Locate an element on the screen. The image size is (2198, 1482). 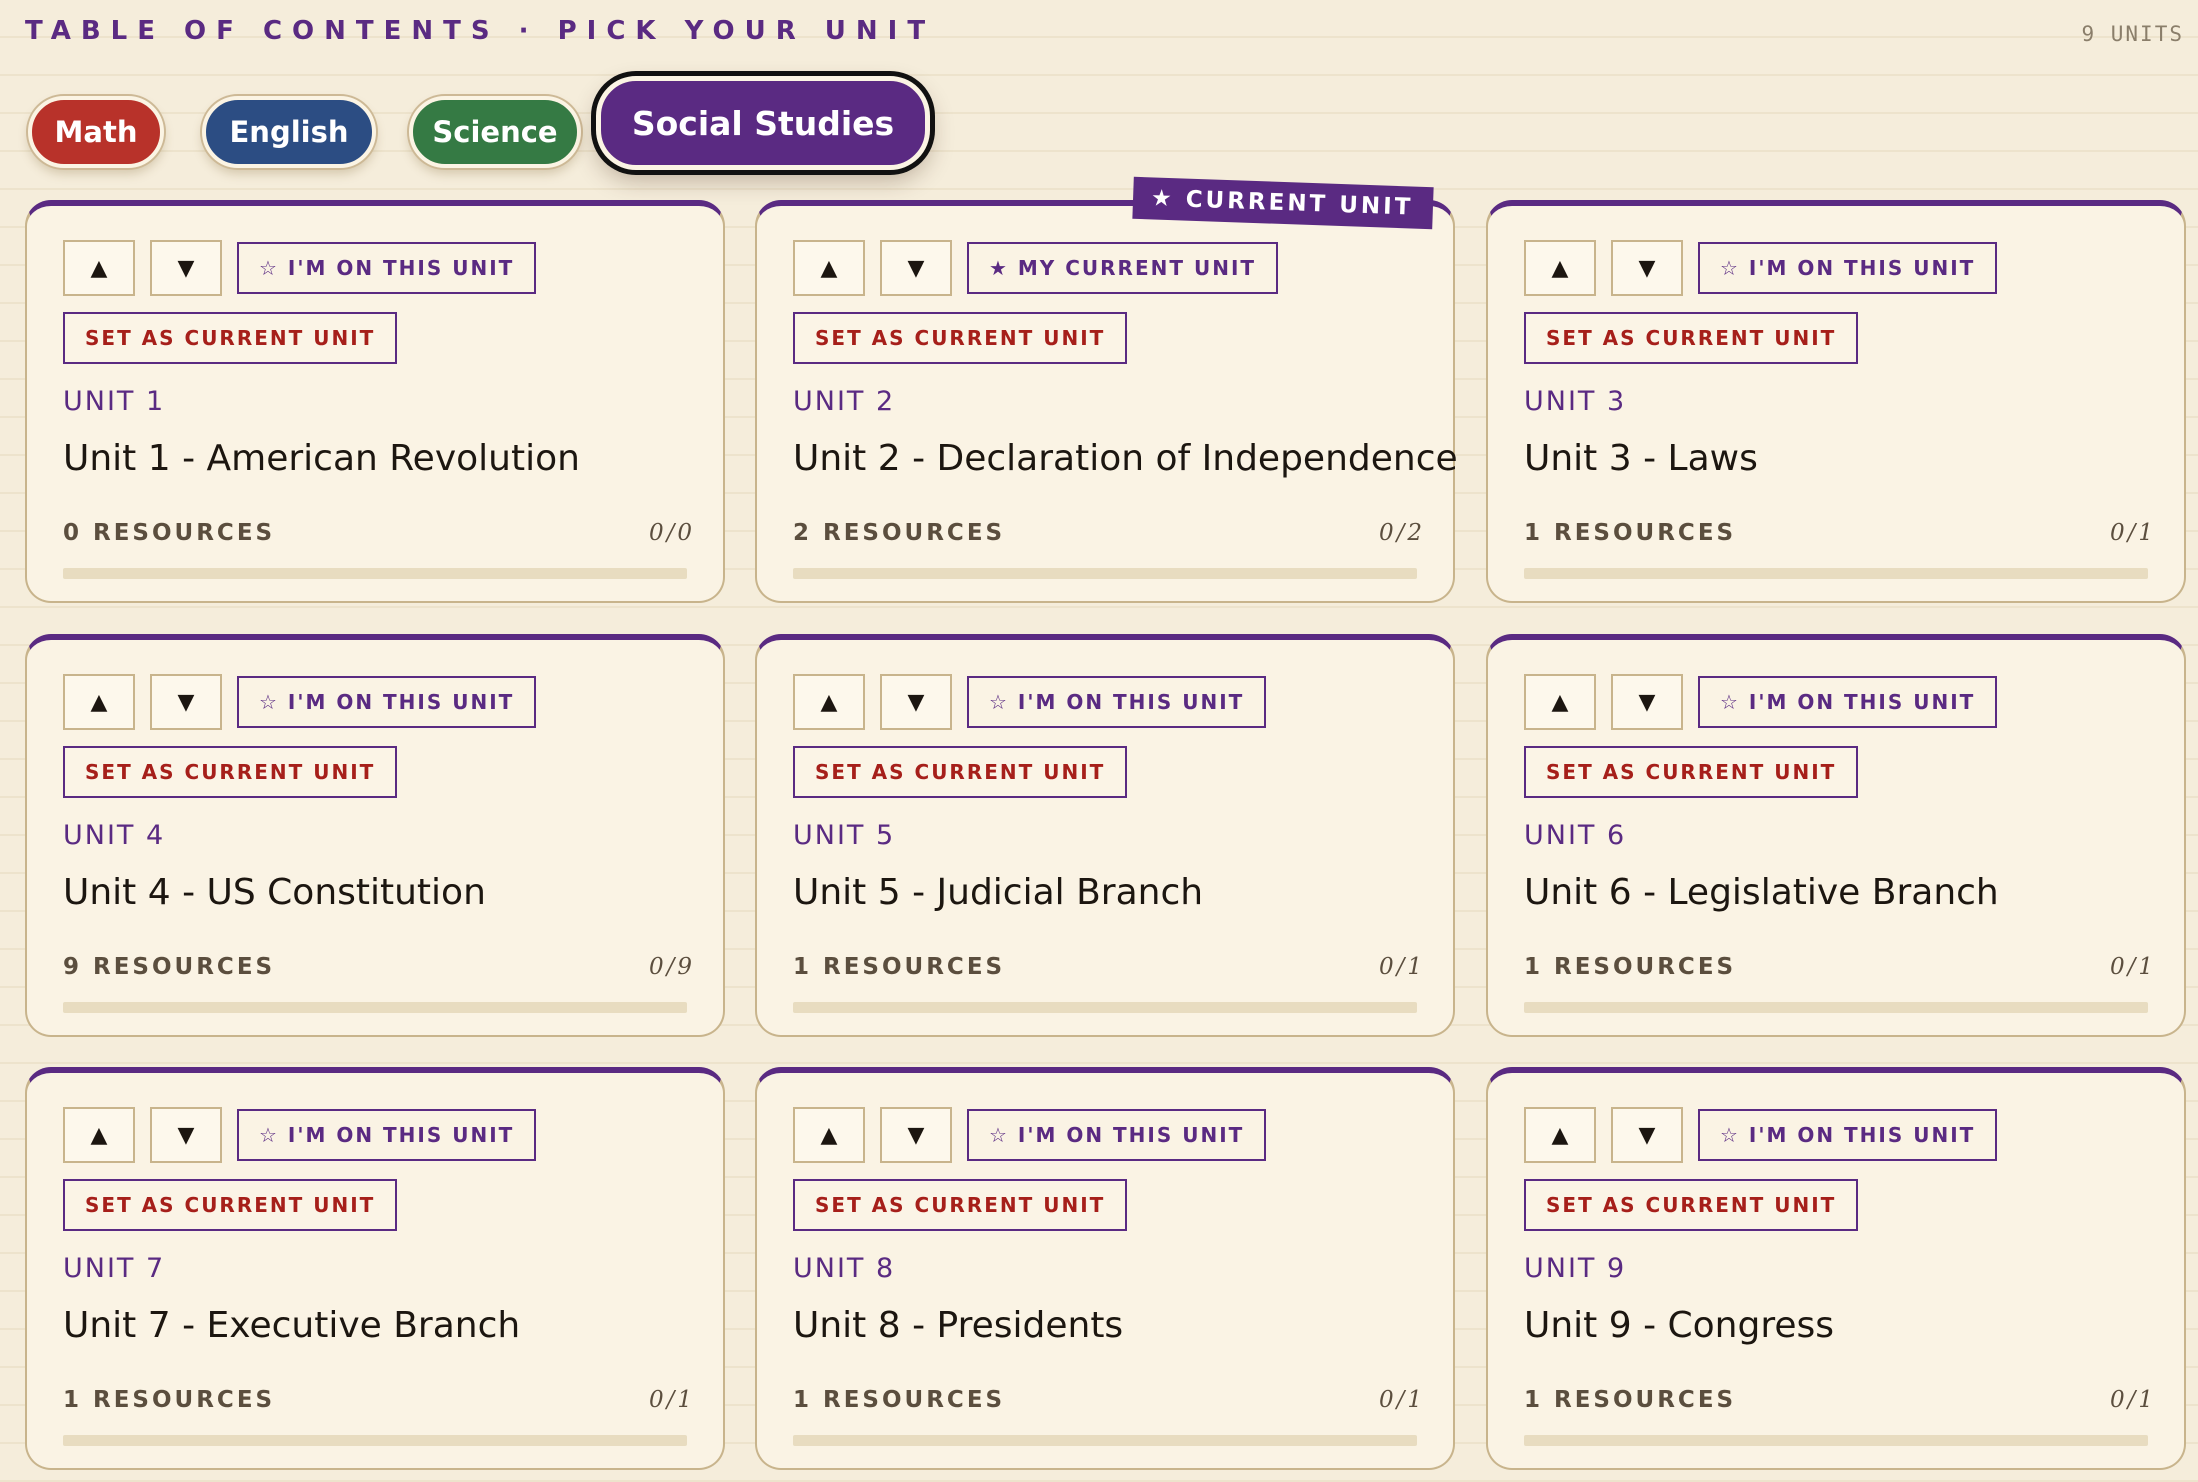
unit-number: UNIT 3 is located at coordinates (1575, 401).